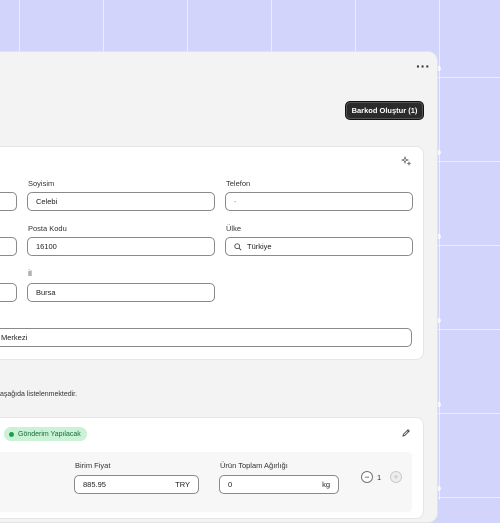  Describe the element at coordinates (206, 482) in the screenshot. I see `product-row-panel` at that location.